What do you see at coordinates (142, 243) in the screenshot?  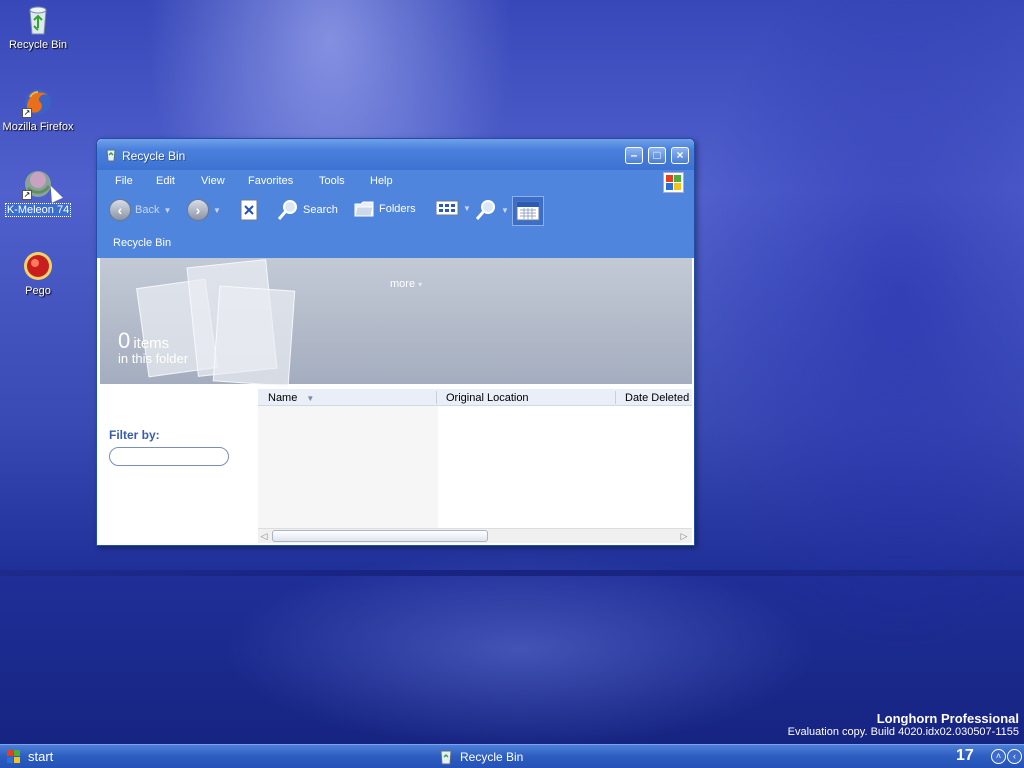 I see `breadcrumb: Recycle Bin` at bounding box center [142, 243].